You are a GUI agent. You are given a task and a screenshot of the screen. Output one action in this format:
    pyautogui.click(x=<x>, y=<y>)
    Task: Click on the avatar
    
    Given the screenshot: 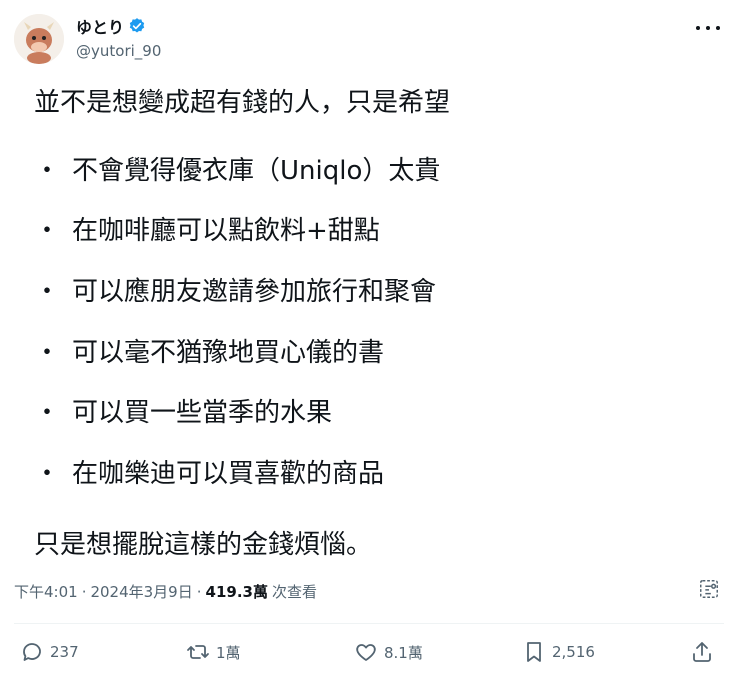 What is the action you would take?
    pyautogui.click(x=39, y=39)
    